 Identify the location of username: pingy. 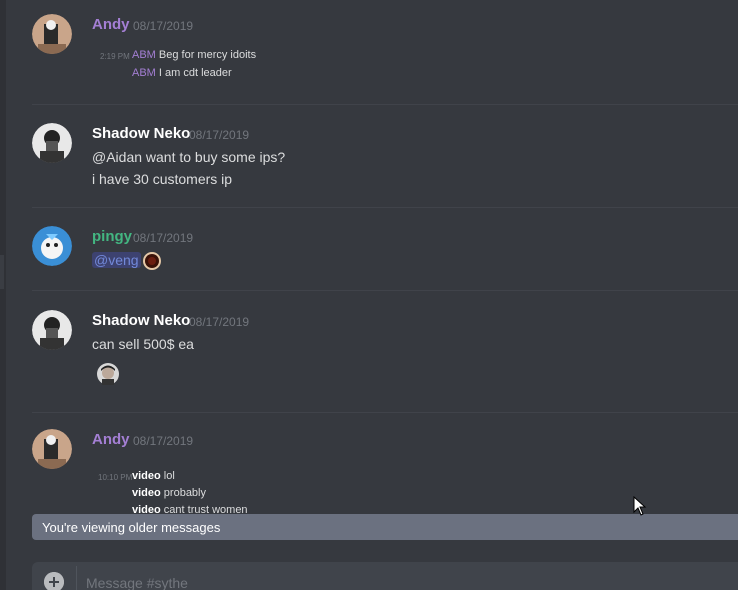
(112, 236).